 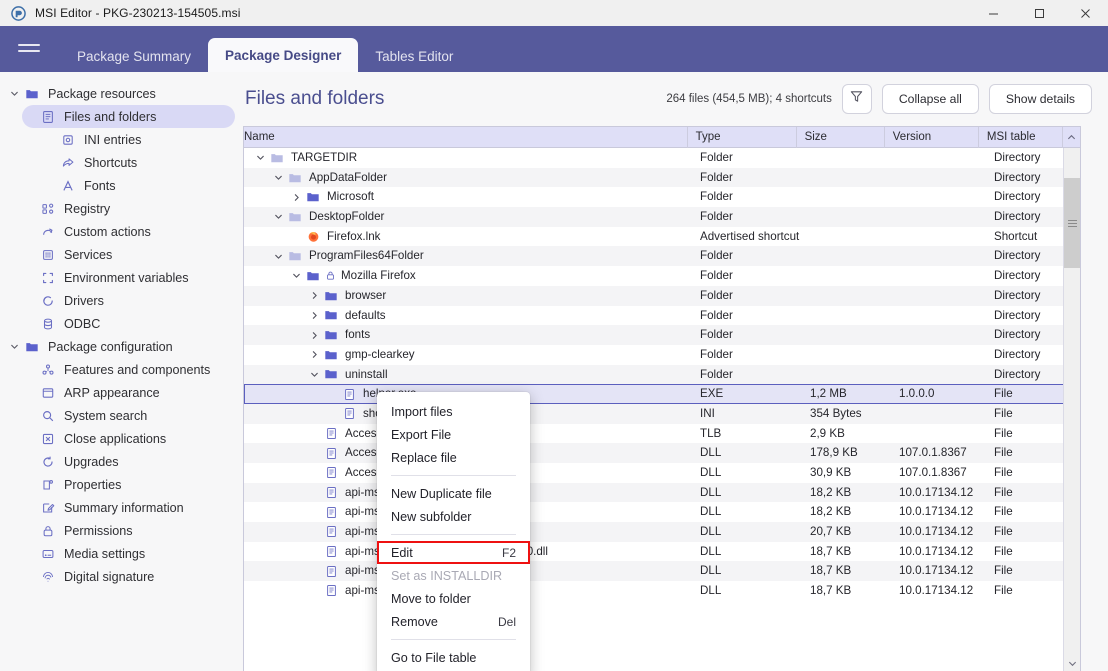 What do you see at coordinates (468, 335) in the screenshot?
I see `cell-name: fonts` at bounding box center [468, 335].